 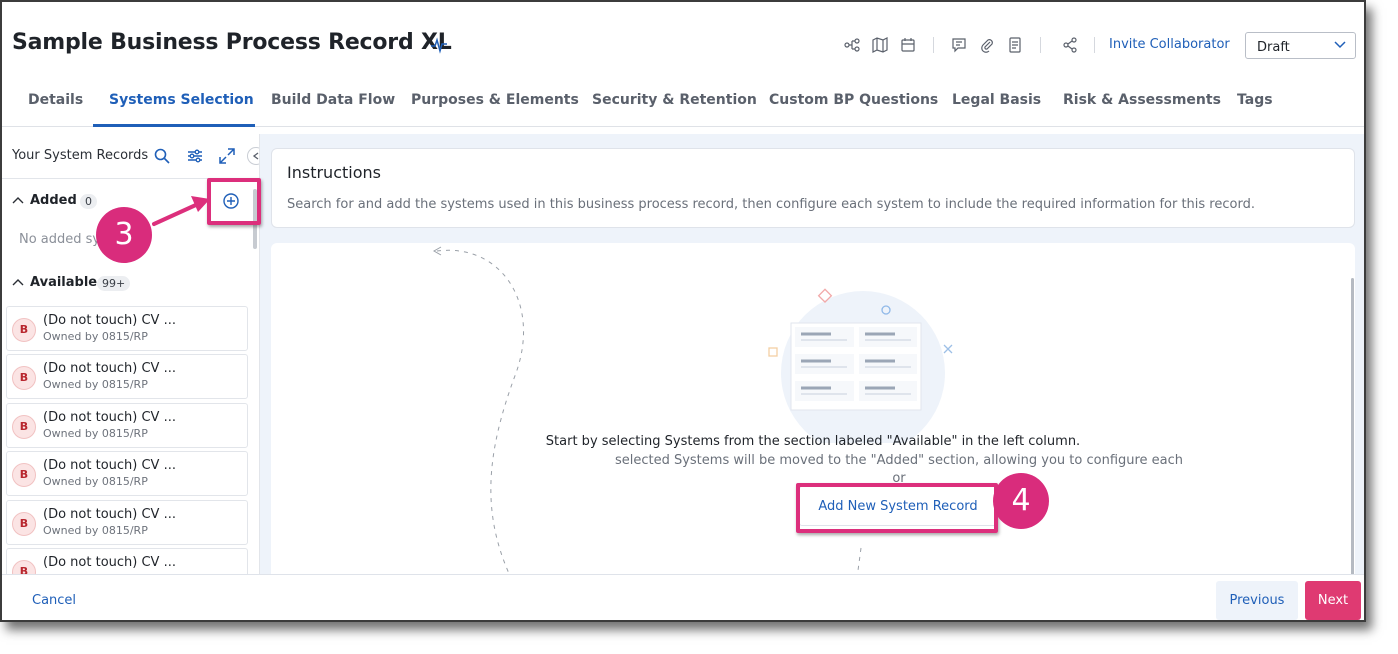 What do you see at coordinates (334, 172) in the screenshot?
I see `instructions-title: Instructions` at bounding box center [334, 172].